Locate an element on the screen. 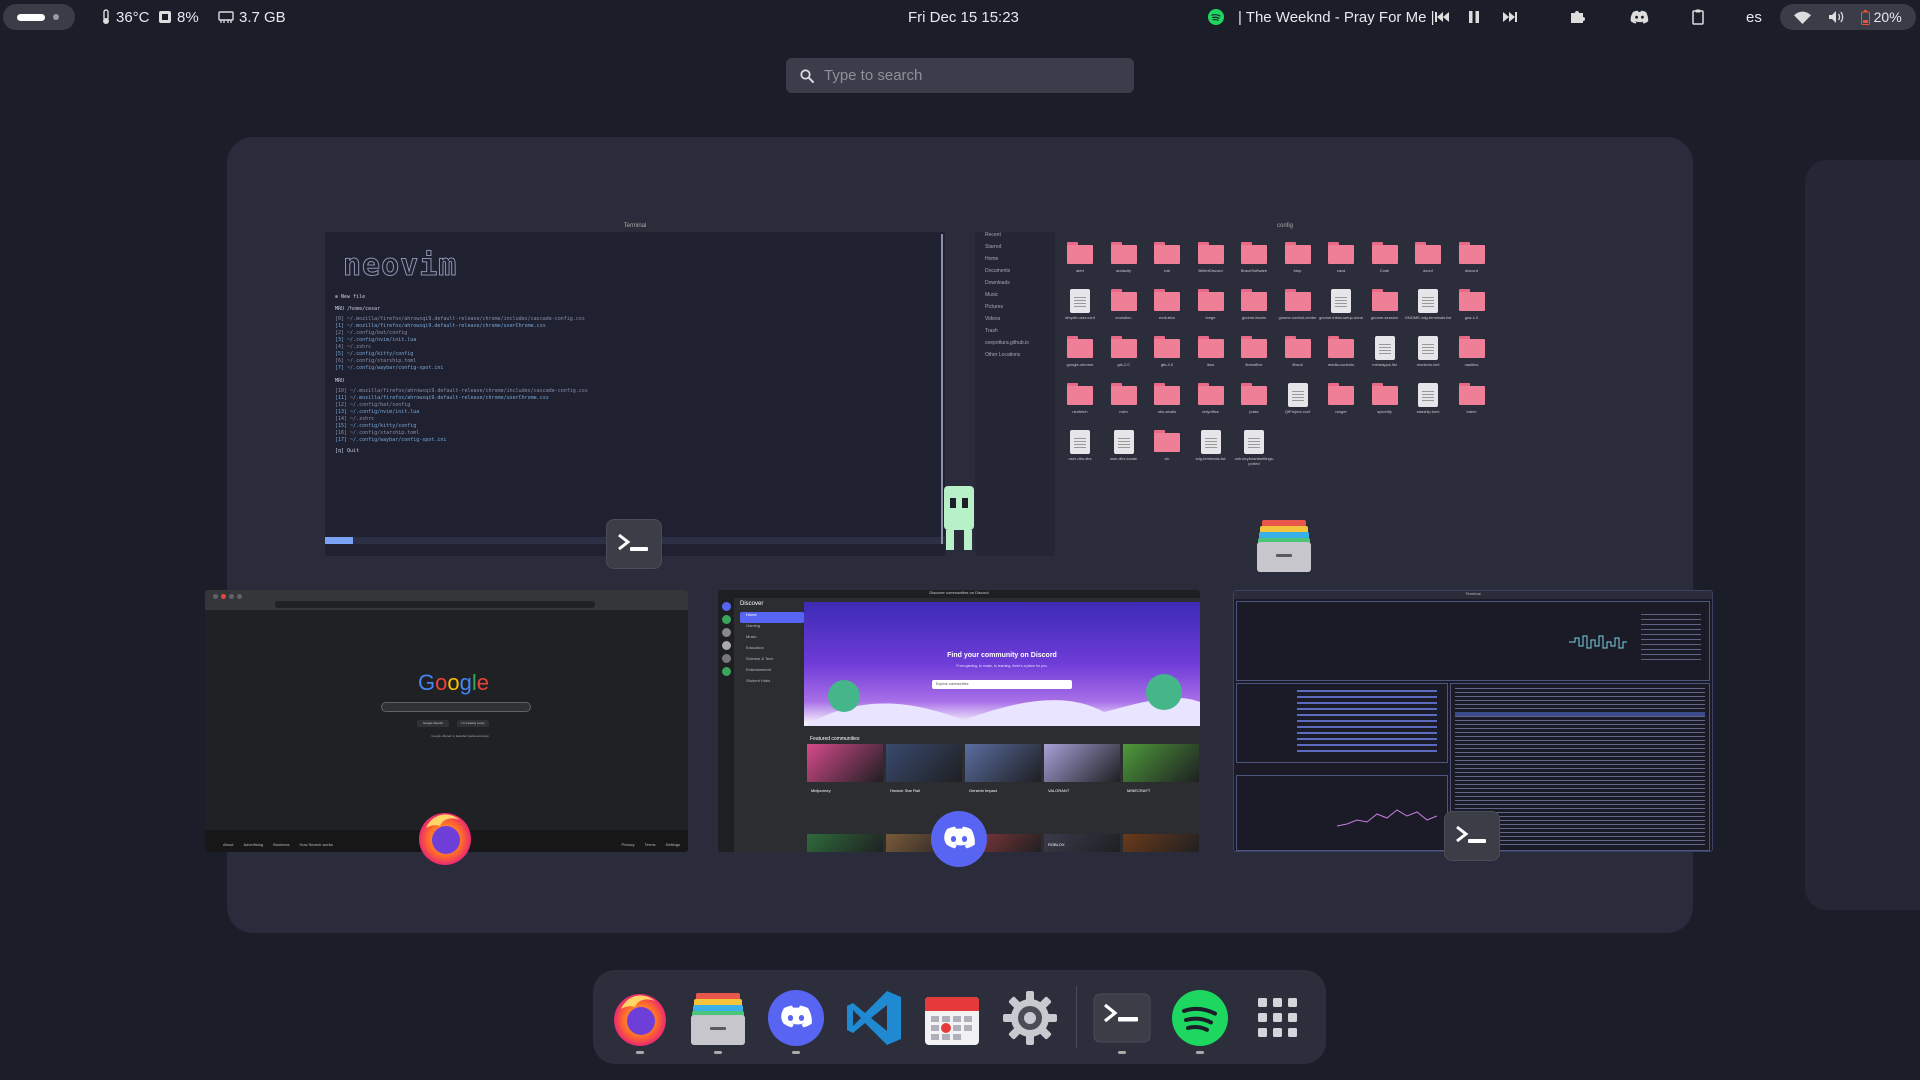 This screenshot has height=1080, width=1920. dock-calendar is located at coordinates (952, 1018).